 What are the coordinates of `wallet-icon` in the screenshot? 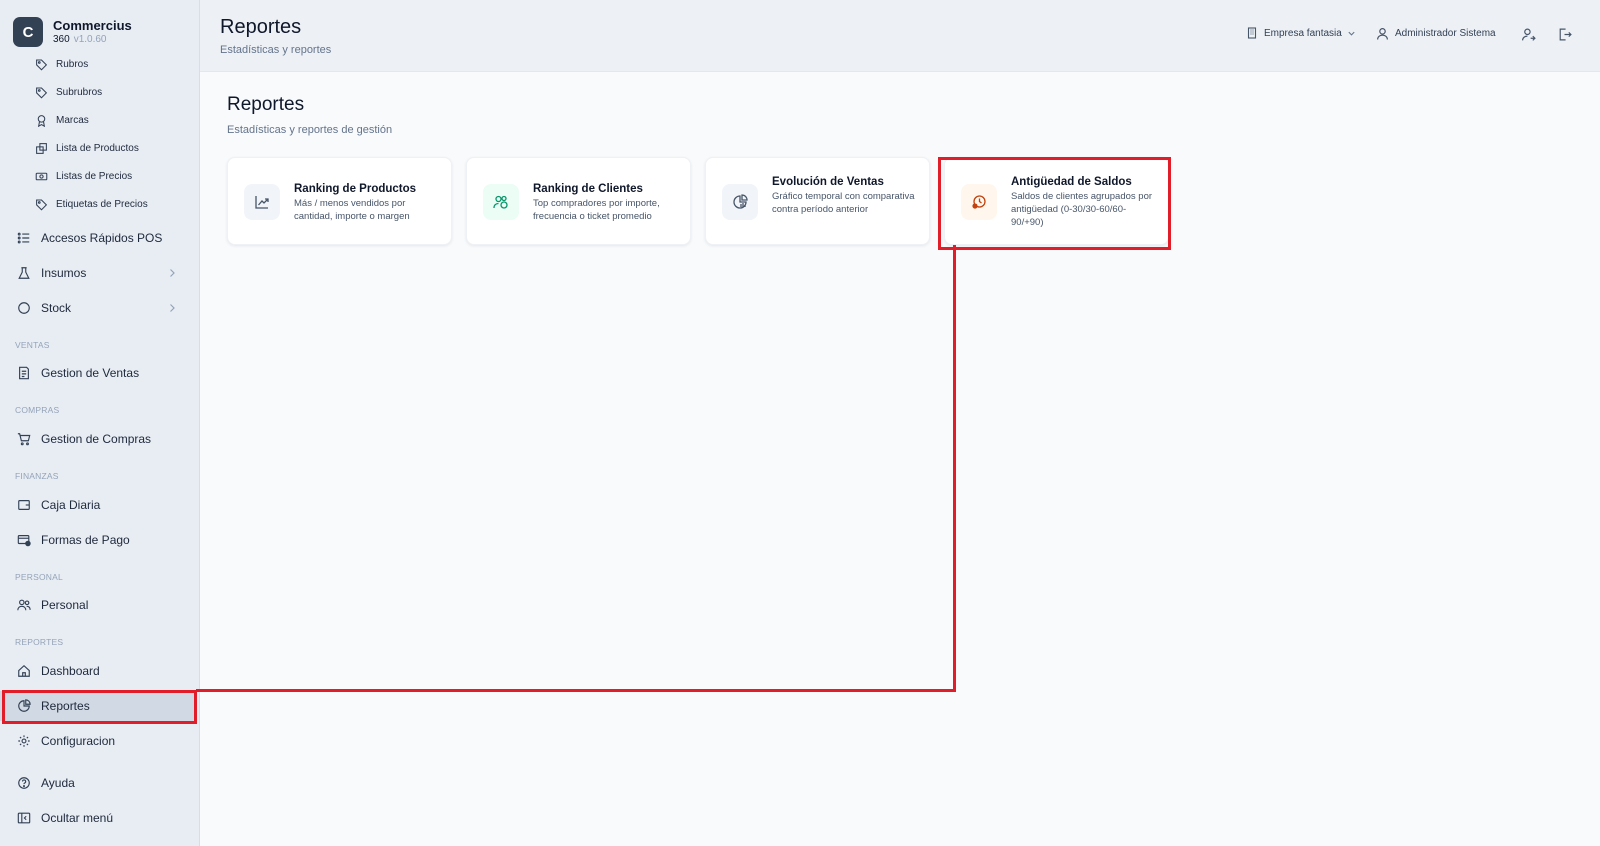 It's located at (24, 505).